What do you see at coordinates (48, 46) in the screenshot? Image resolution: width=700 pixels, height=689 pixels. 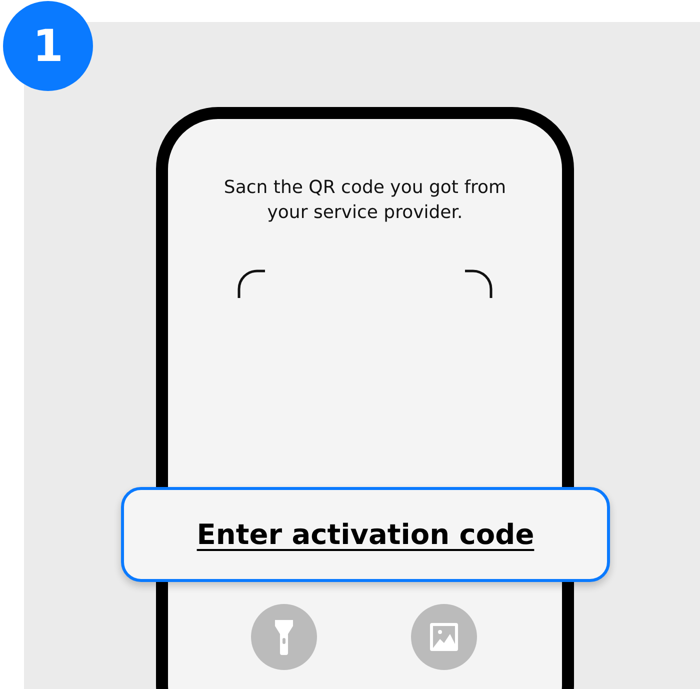 I see `step-badge: 1` at bounding box center [48, 46].